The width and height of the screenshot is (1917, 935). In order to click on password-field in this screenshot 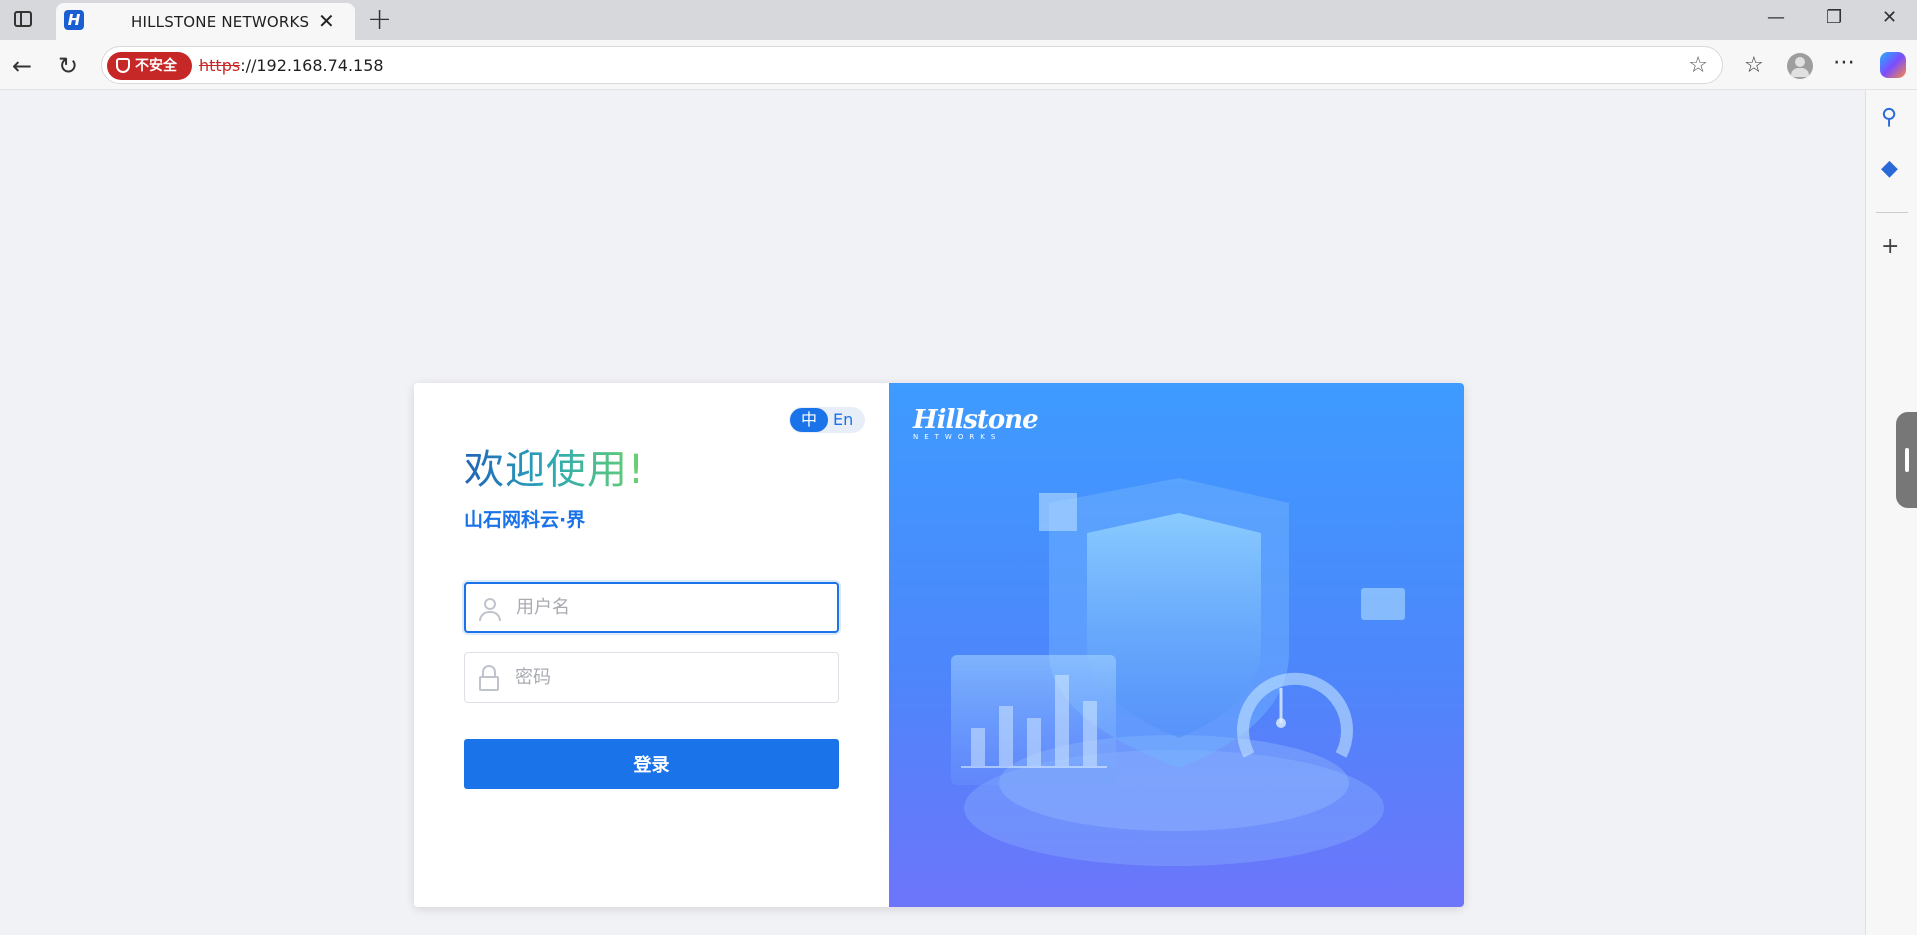, I will do `click(651, 677)`.